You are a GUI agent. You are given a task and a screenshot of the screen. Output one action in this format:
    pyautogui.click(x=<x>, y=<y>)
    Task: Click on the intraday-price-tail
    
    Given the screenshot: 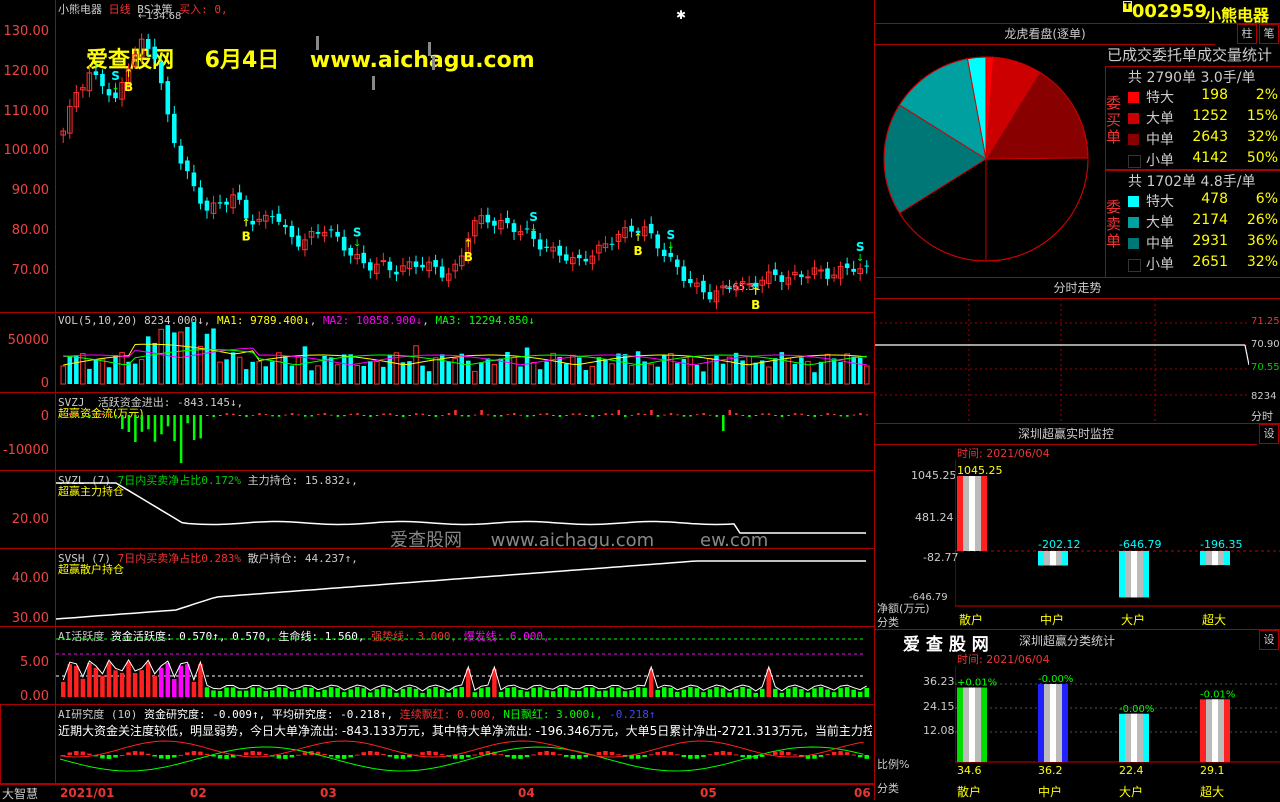 What is the action you would take?
    pyautogui.click(x=1246, y=355)
    